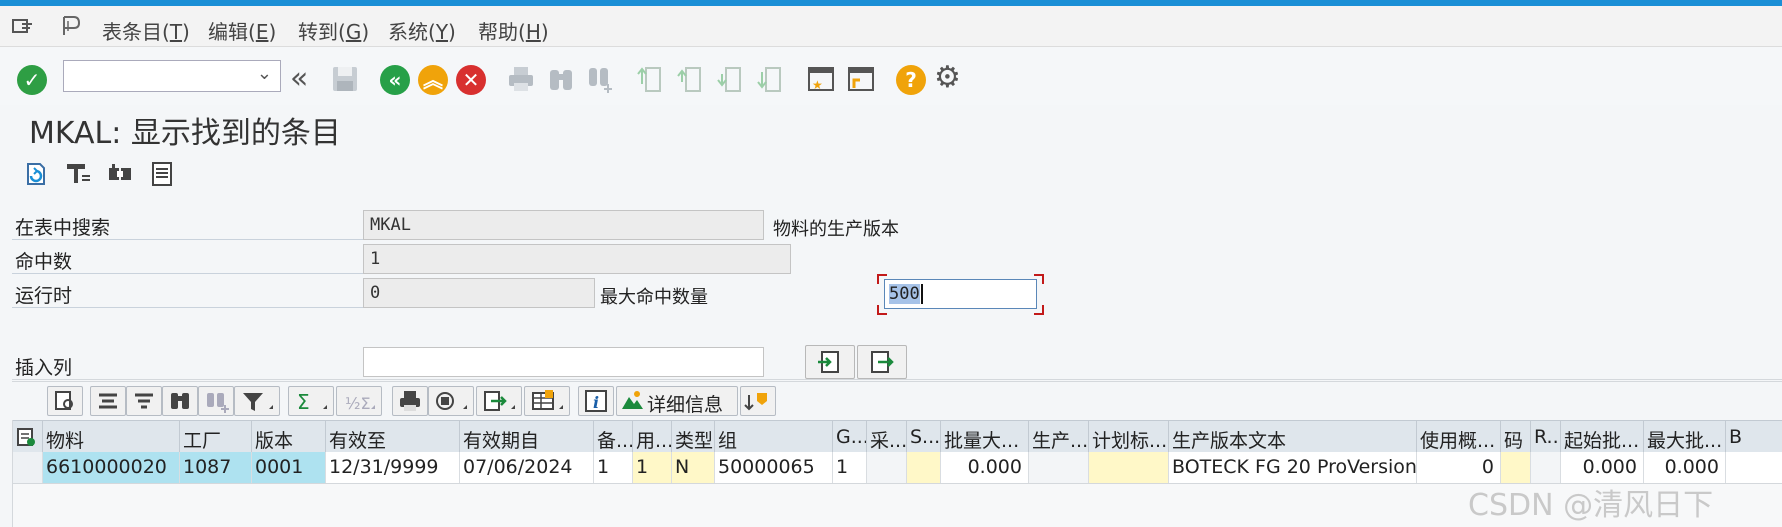 The width and height of the screenshot is (1782, 527). I want to click on cell-procurement, so click(887, 467).